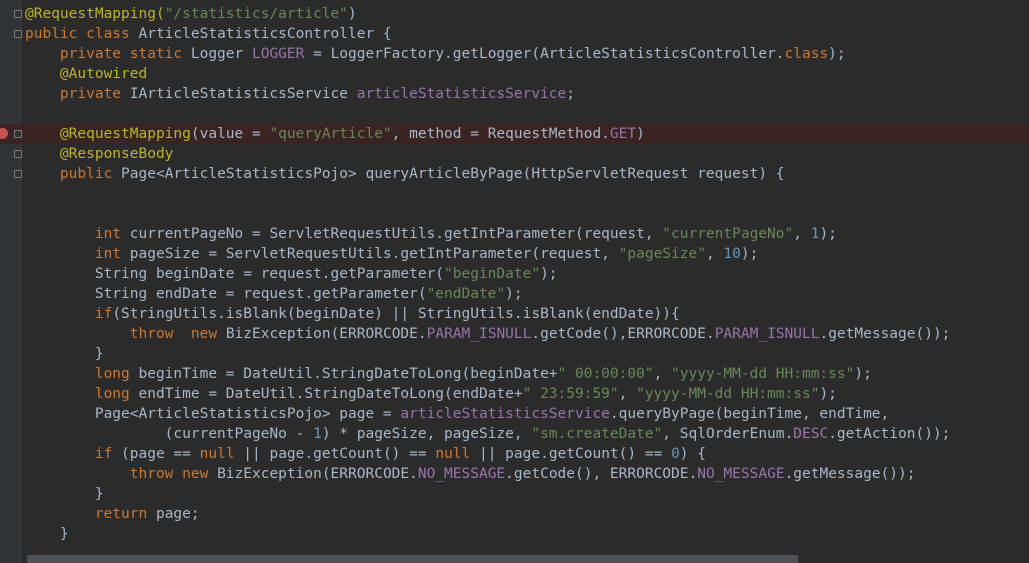 This screenshot has width=1029, height=563. I want to click on code-token: LOGGER, so click(278, 54).